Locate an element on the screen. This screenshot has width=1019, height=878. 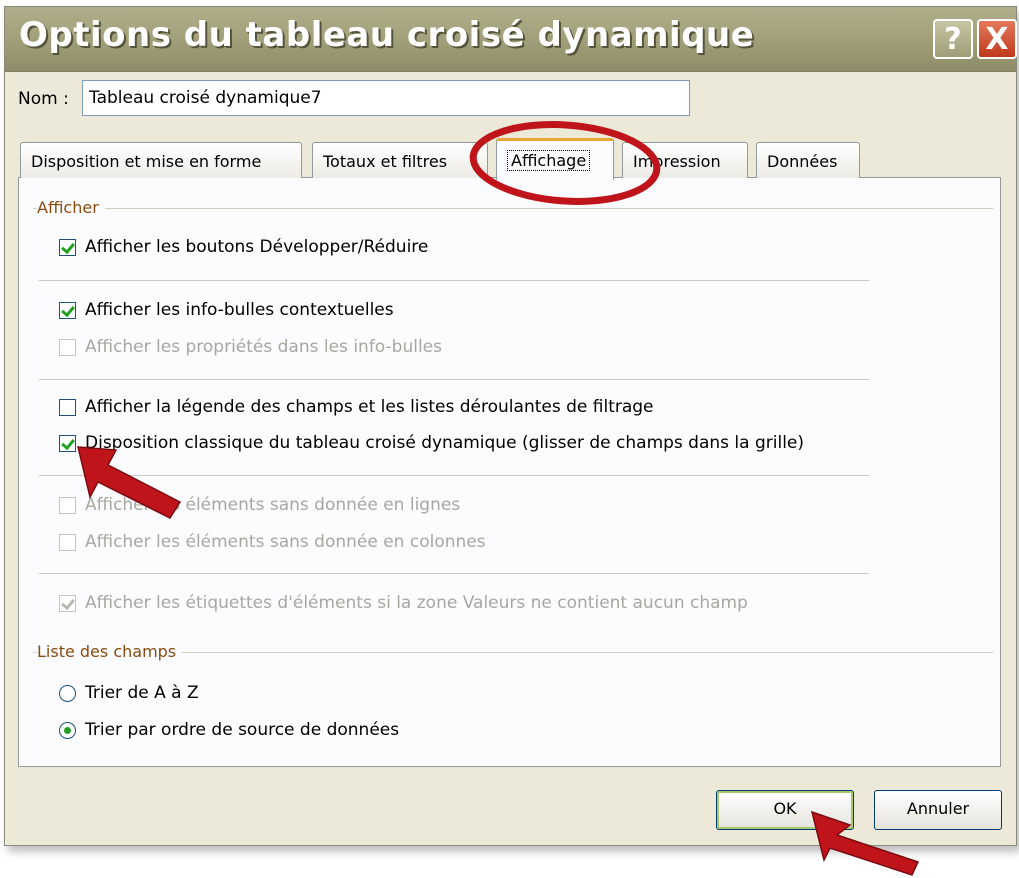
checkbox-empty-rows is located at coordinates (67, 505).